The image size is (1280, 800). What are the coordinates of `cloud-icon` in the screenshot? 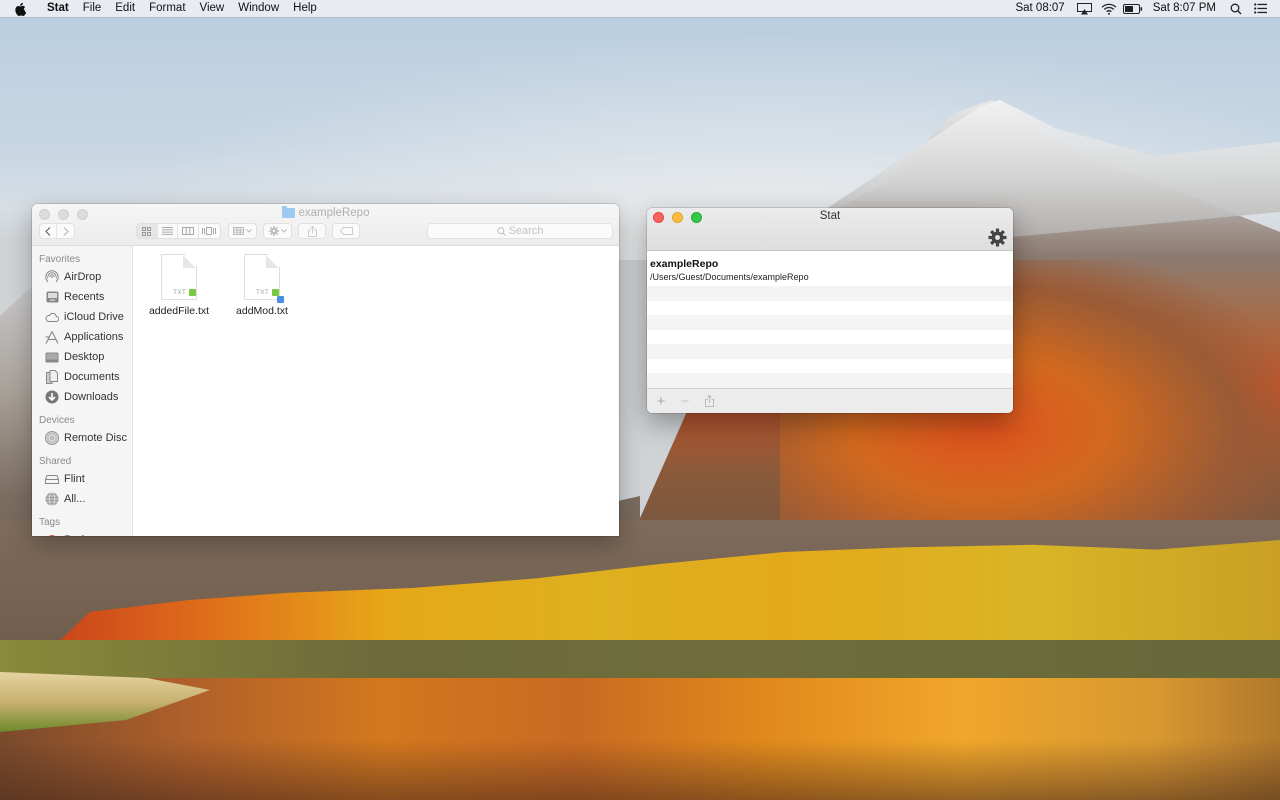 It's located at (52, 317).